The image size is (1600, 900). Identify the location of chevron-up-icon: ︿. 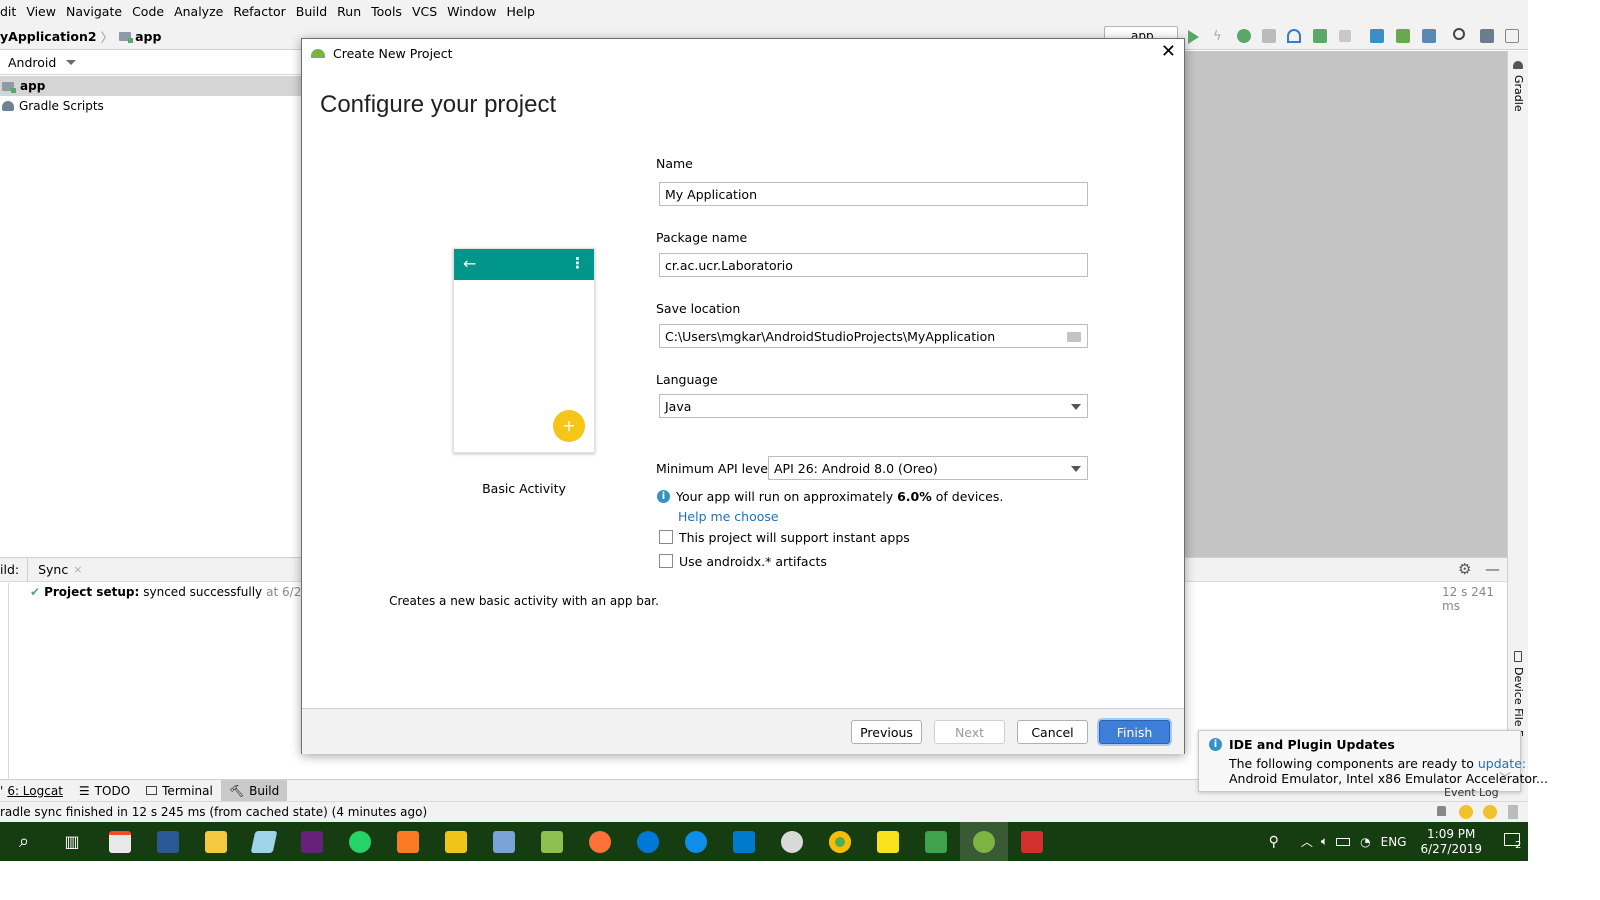
(1307, 841).